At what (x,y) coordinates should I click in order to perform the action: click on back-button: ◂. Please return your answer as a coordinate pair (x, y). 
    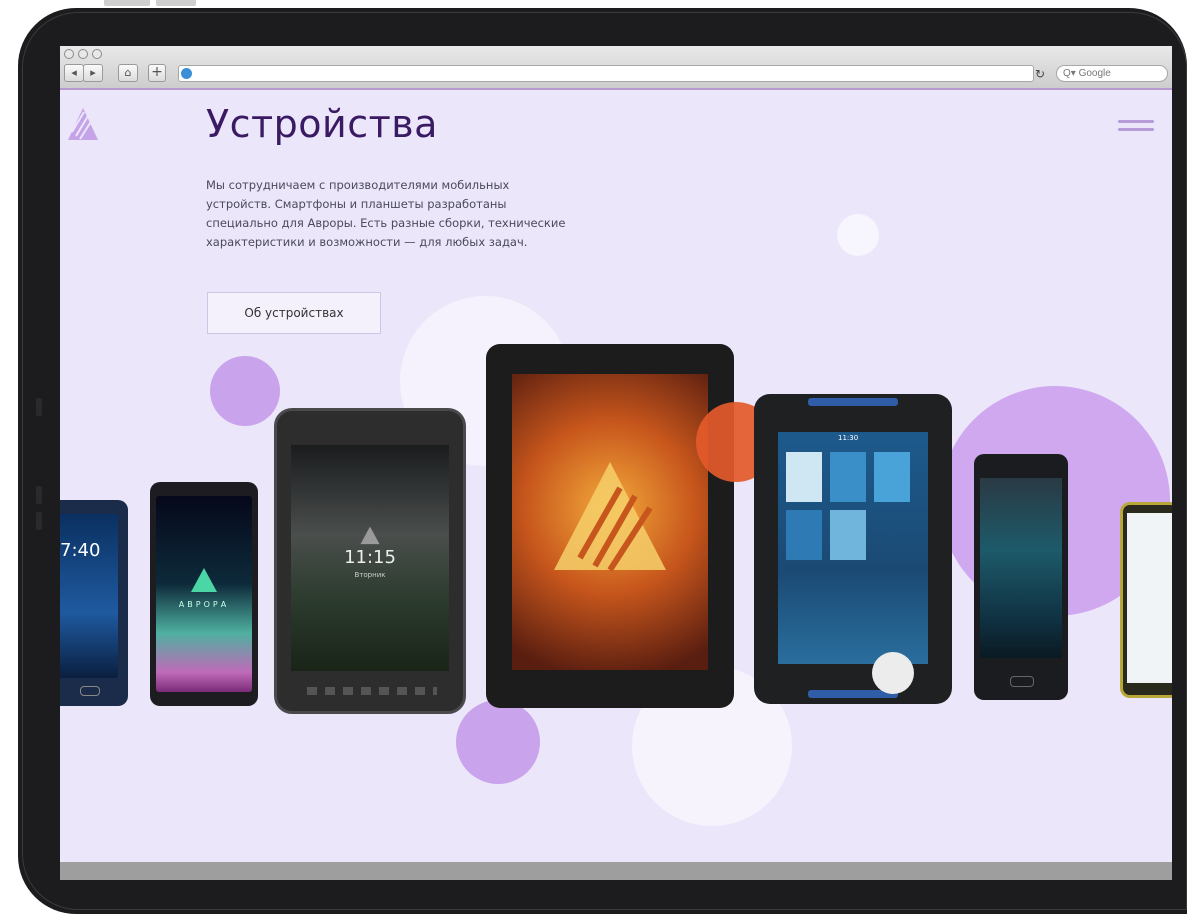
    Looking at the image, I should click on (74, 73).